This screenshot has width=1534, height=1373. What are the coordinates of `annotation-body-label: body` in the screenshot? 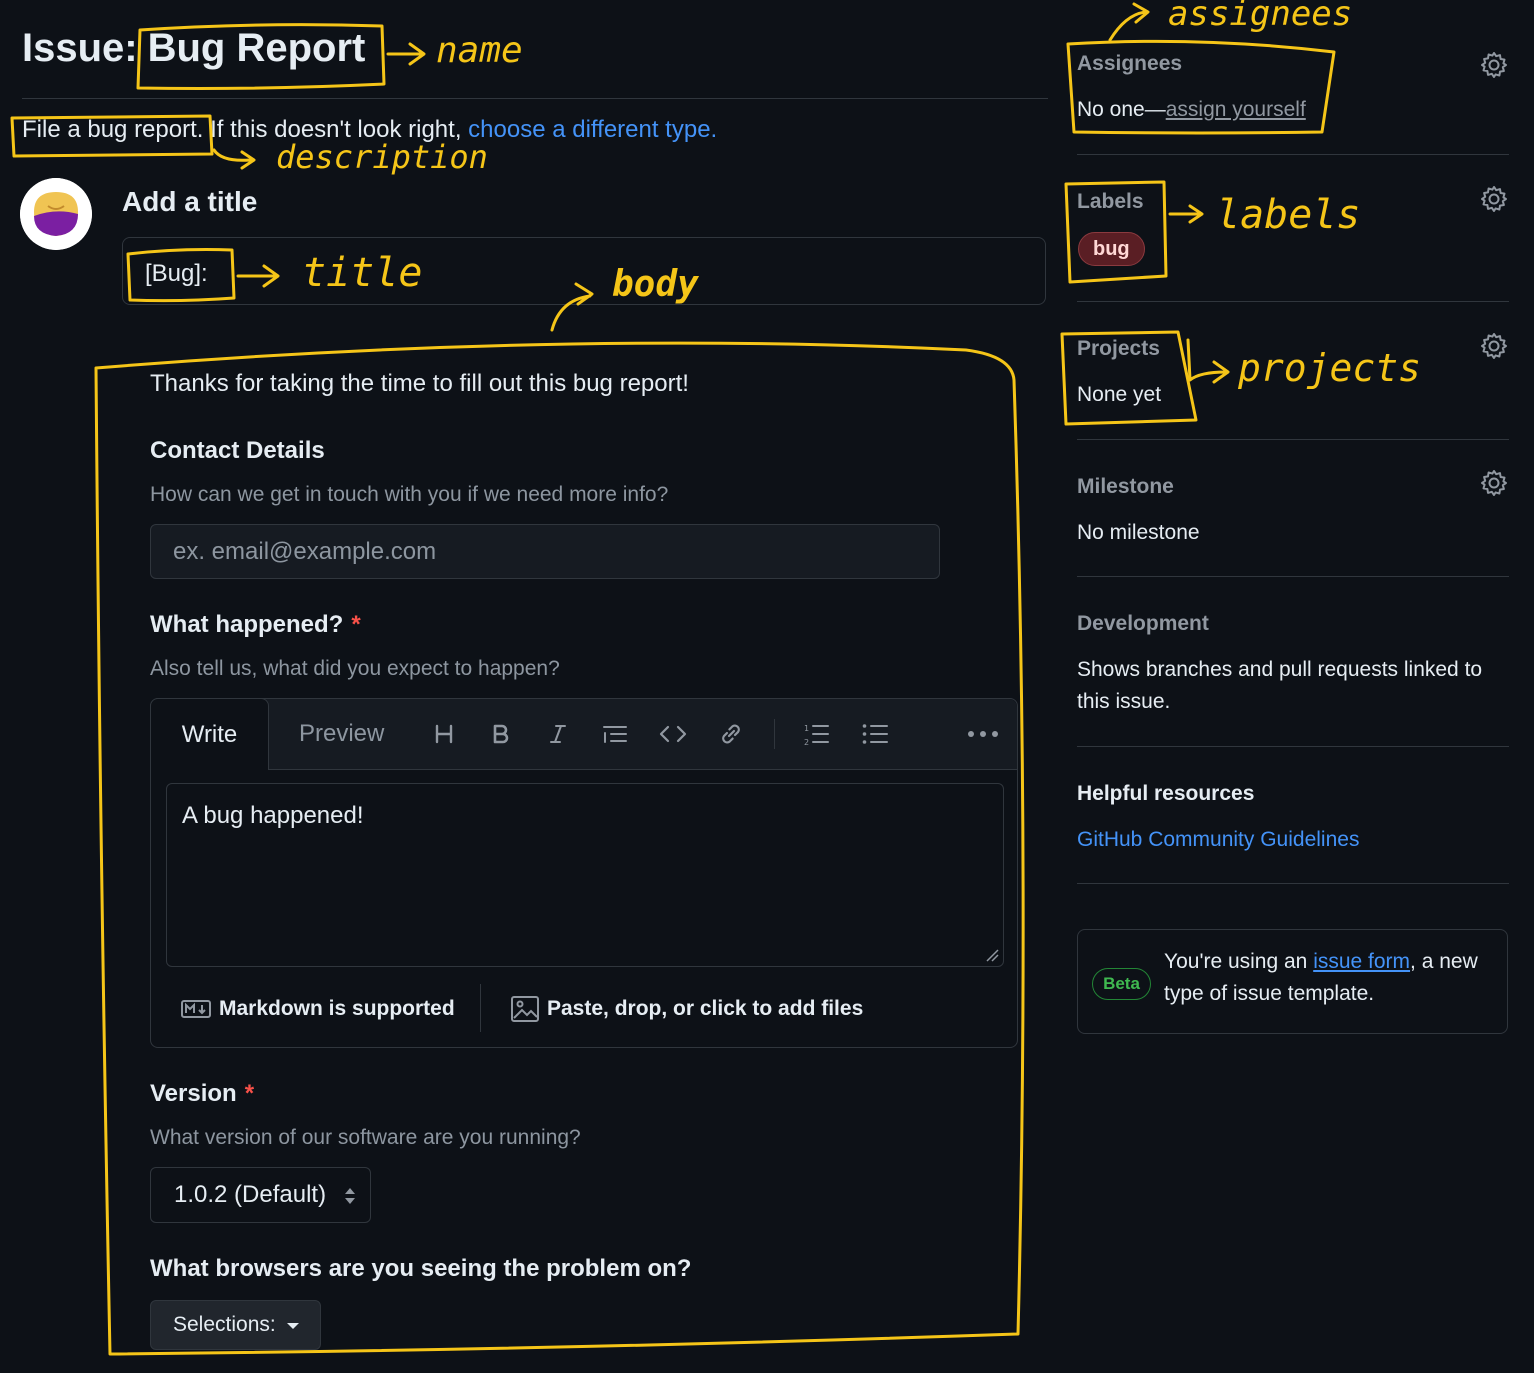 It's located at (655, 284).